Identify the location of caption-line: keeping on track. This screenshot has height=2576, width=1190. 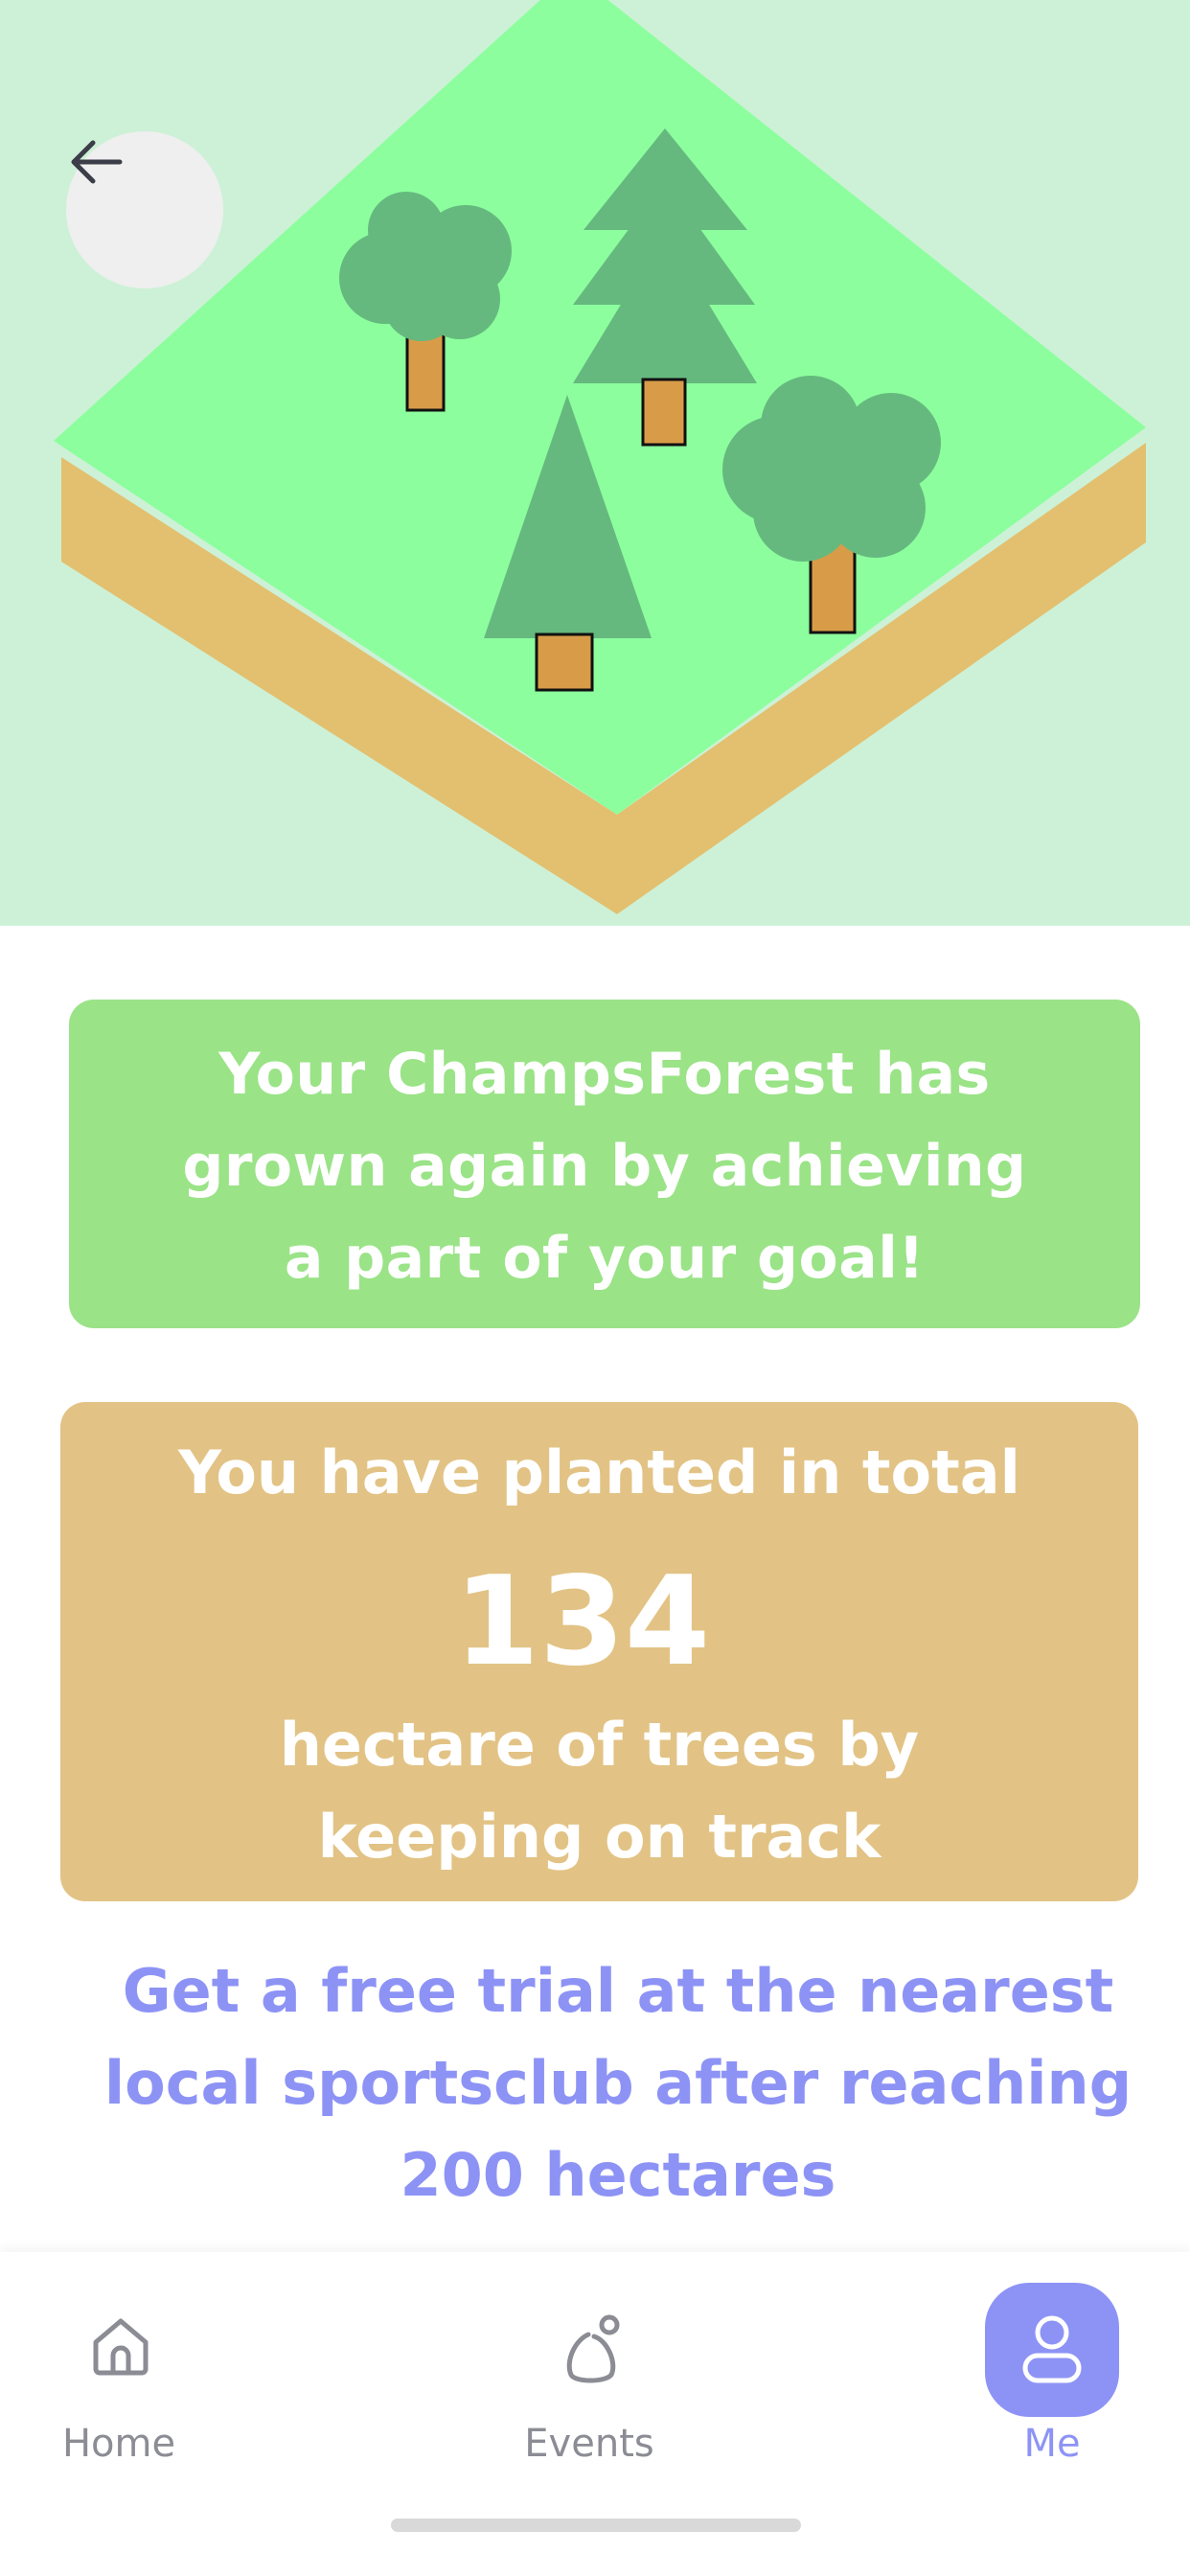
(599, 1837).